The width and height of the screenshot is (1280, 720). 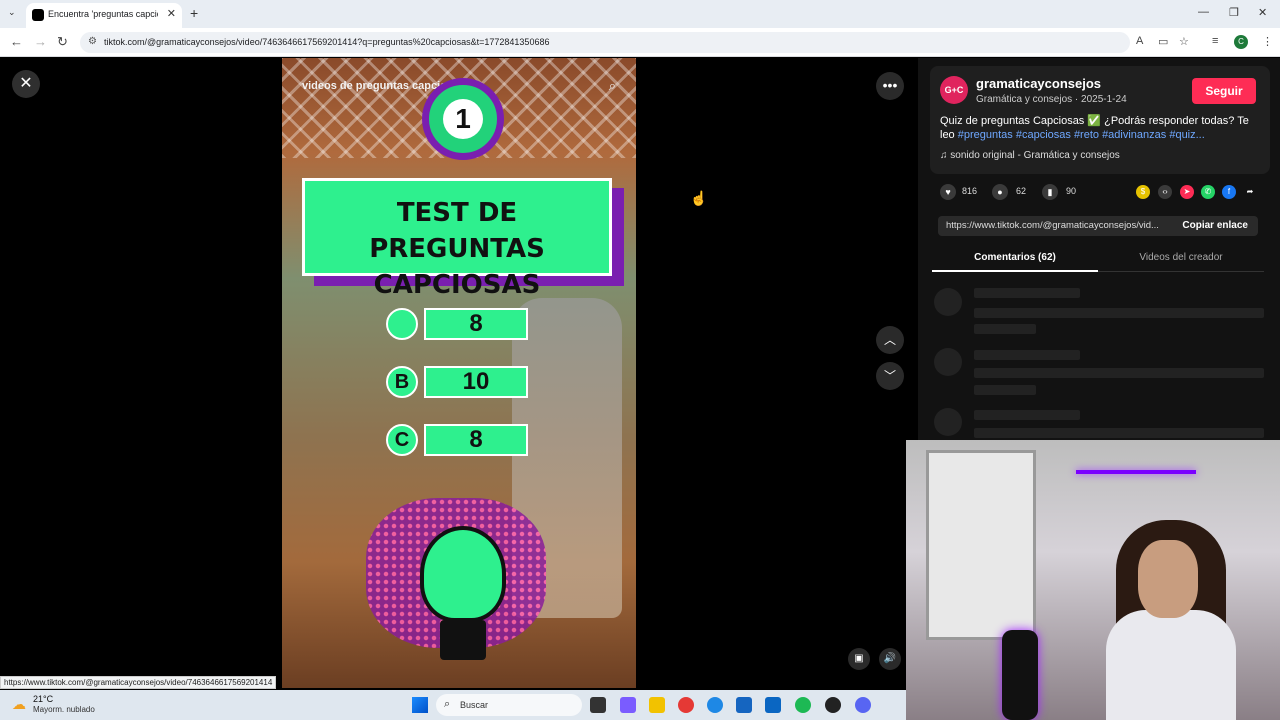 I want to click on quiz-title-box: TEST DE PREGUNTAS CAPCIOSAS, so click(x=457, y=239).